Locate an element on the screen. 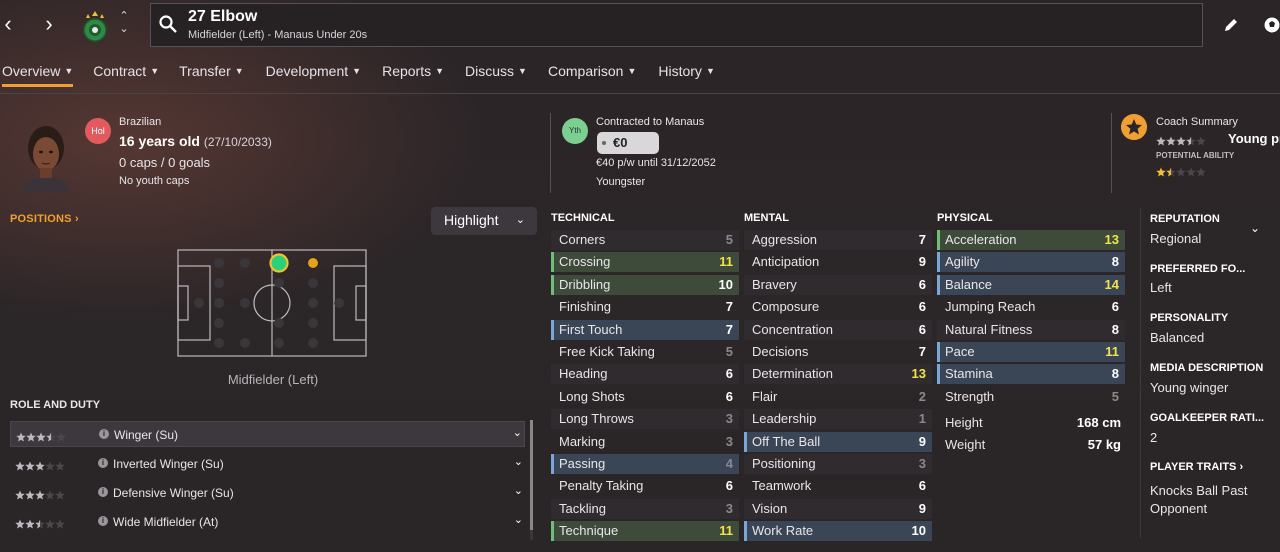  attribute-value: 9 is located at coordinates (922, 262).